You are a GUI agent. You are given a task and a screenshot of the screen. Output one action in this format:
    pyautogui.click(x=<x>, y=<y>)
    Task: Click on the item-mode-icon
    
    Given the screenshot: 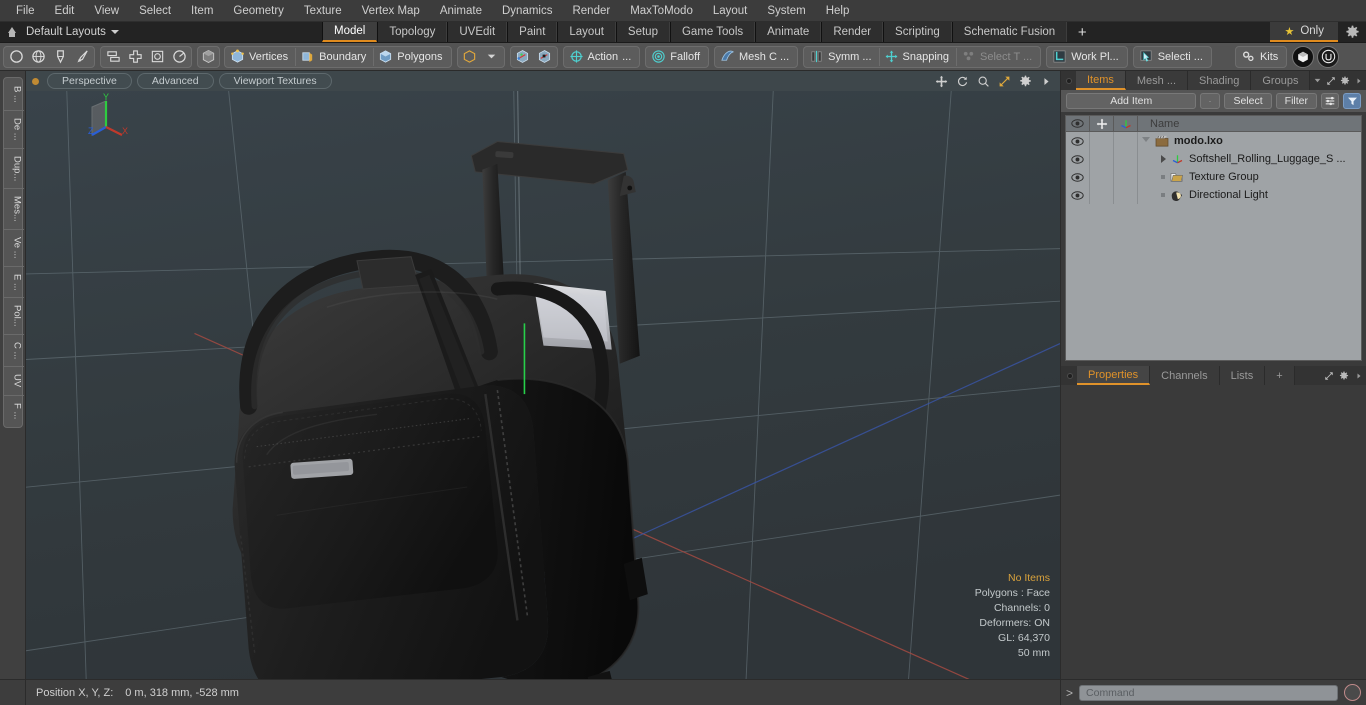 What is the action you would take?
    pyautogui.click(x=470, y=57)
    